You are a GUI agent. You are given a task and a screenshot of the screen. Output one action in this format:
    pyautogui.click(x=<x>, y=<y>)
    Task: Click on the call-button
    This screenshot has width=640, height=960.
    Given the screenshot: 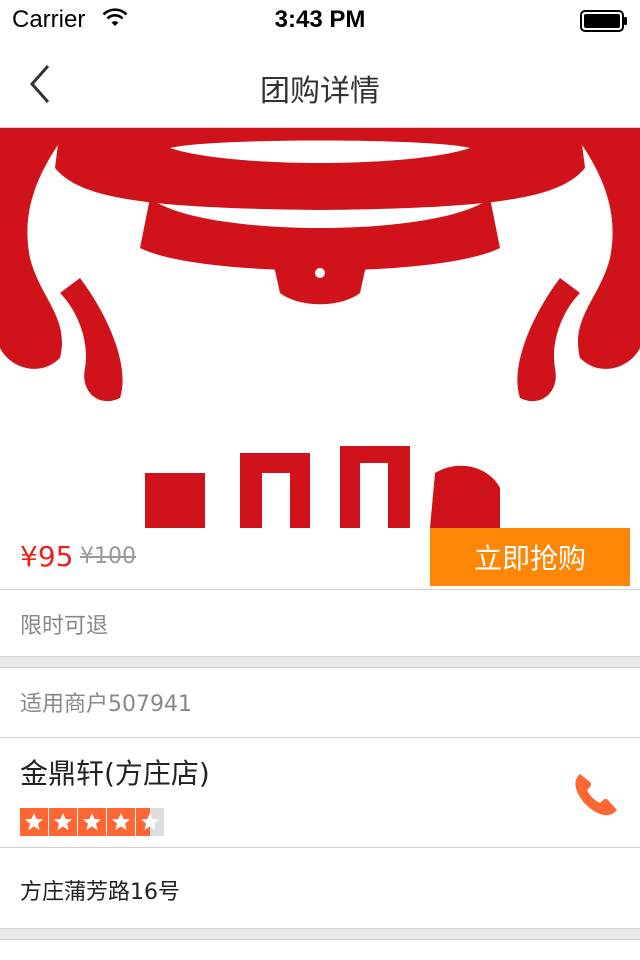 What is the action you would take?
    pyautogui.click(x=596, y=794)
    